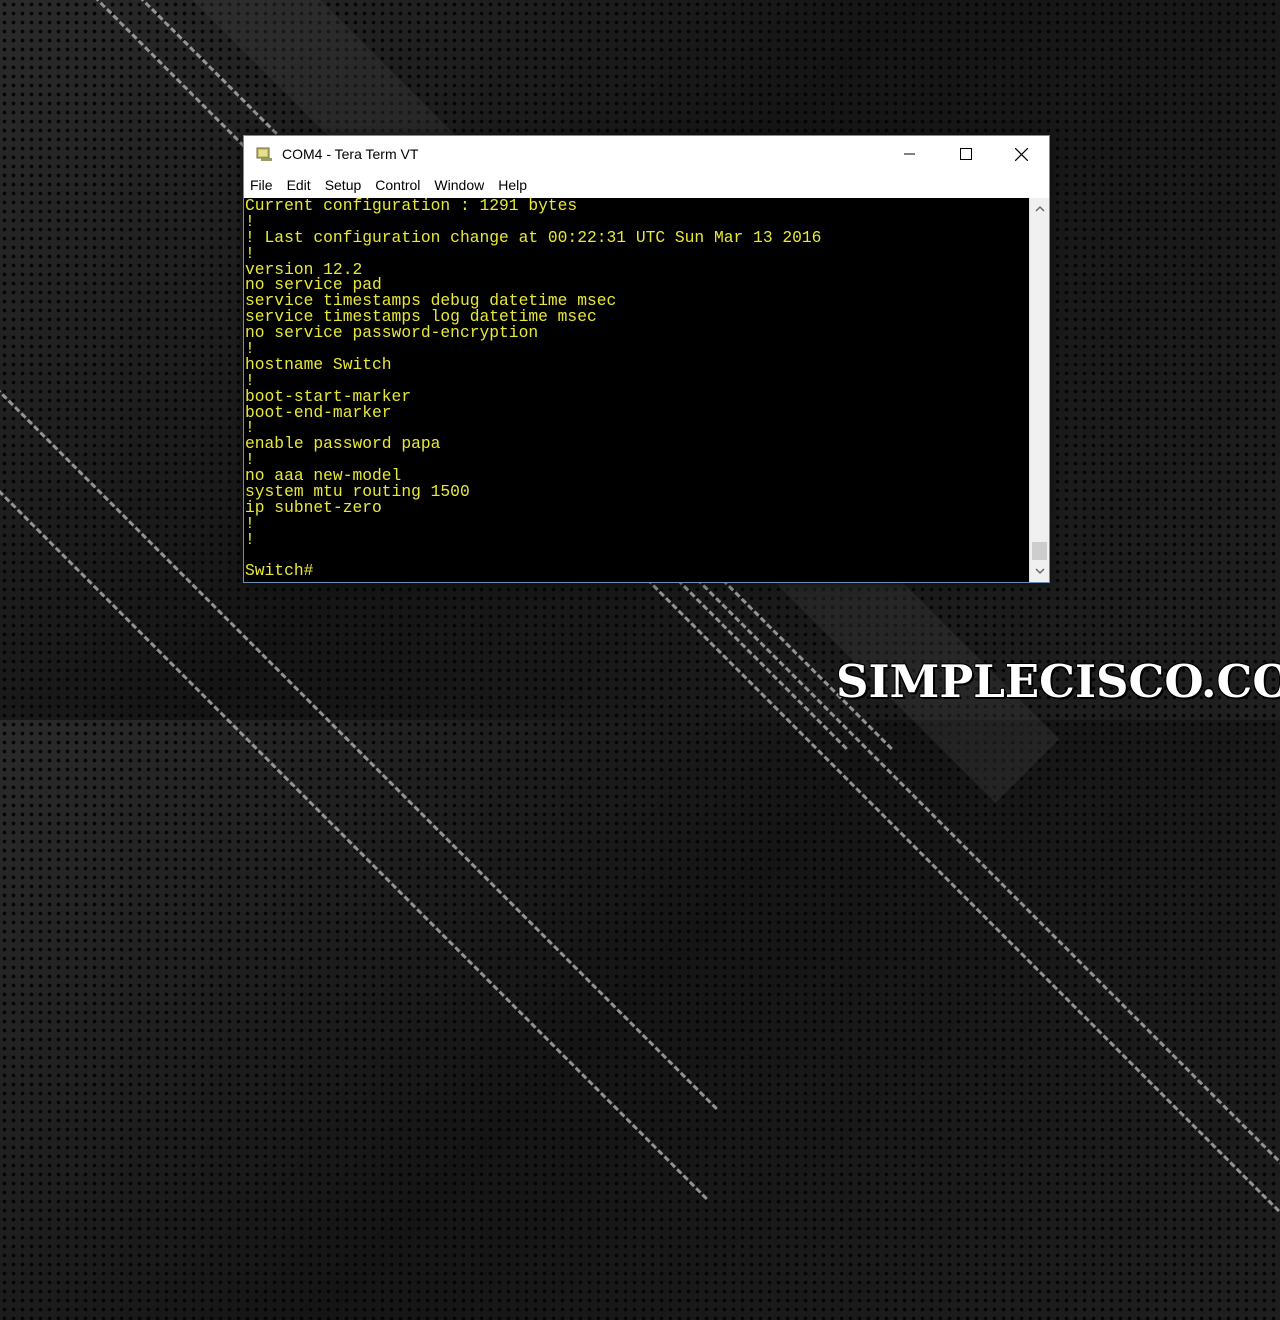 The width and height of the screenshot is (1280, 1320). What do you see at coordinates (313, 507) in the screenshot?
I see `terminal-line: ip subnet-zero` at bounding box center [313, 507].